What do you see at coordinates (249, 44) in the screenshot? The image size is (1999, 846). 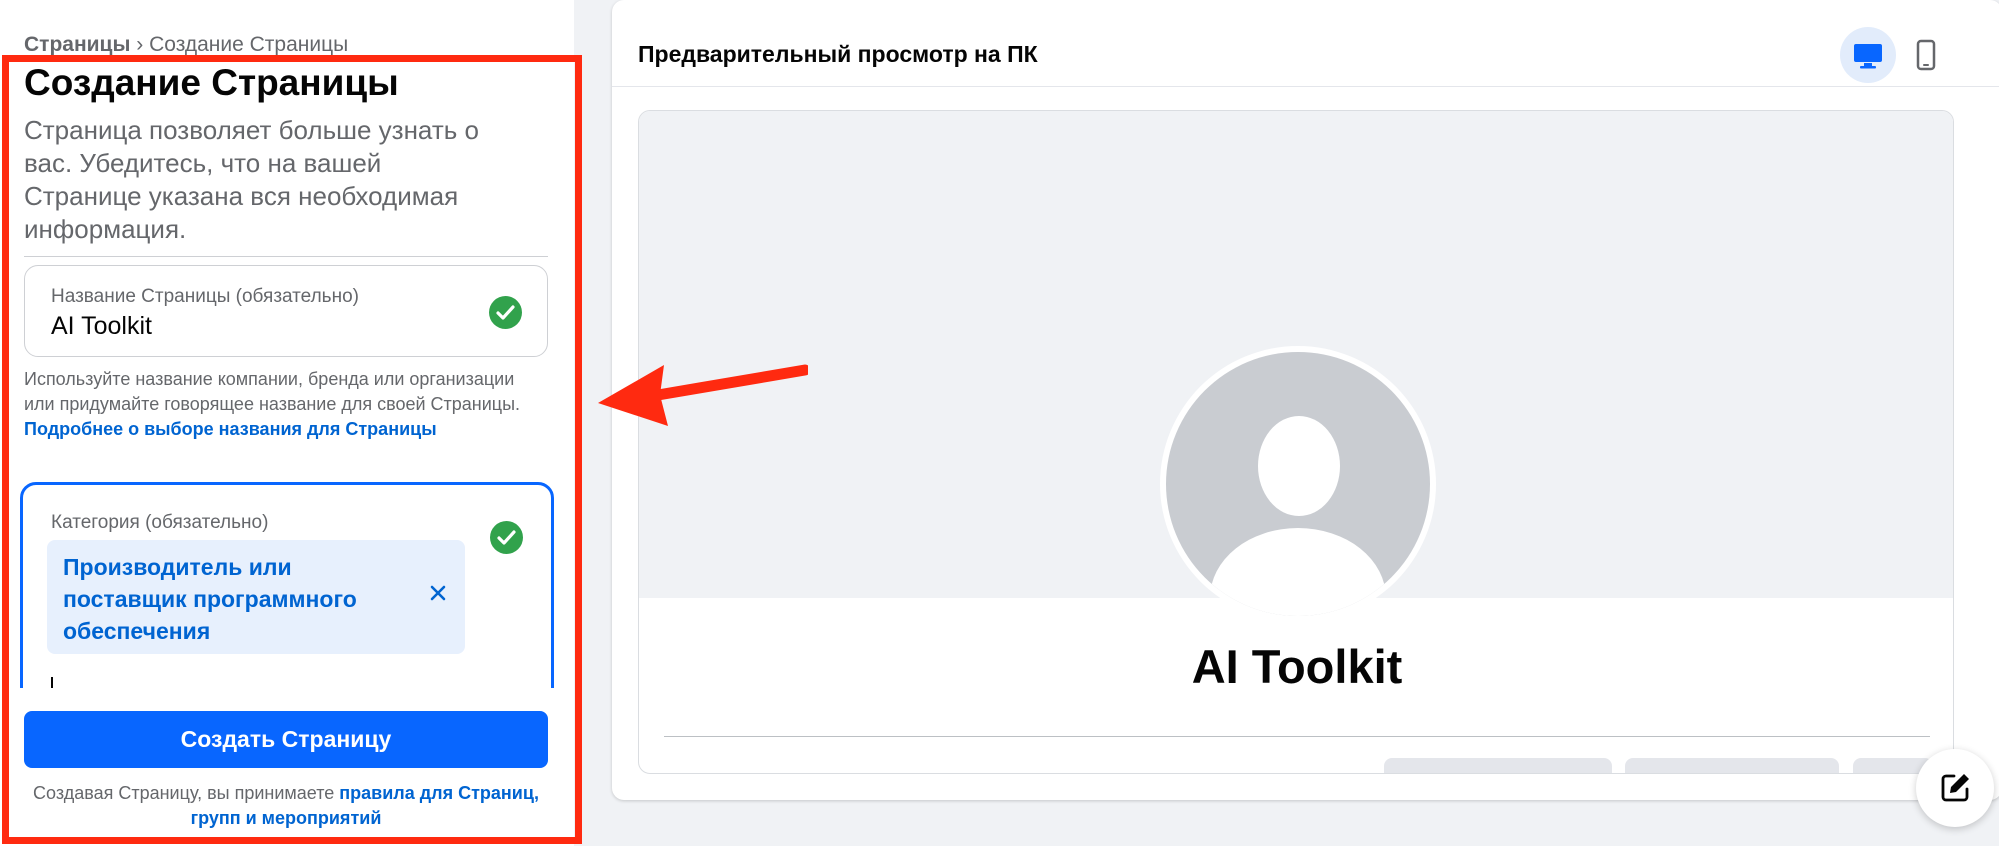 I see `breadcrumb-current: Создание Страницы` at bounding box center [249, 44].